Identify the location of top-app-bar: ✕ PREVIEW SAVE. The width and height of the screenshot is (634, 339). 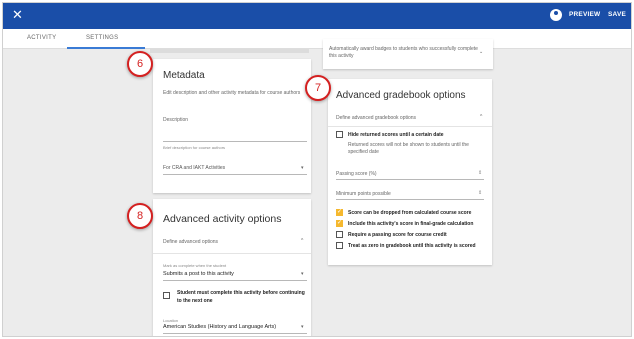
(317, 16).